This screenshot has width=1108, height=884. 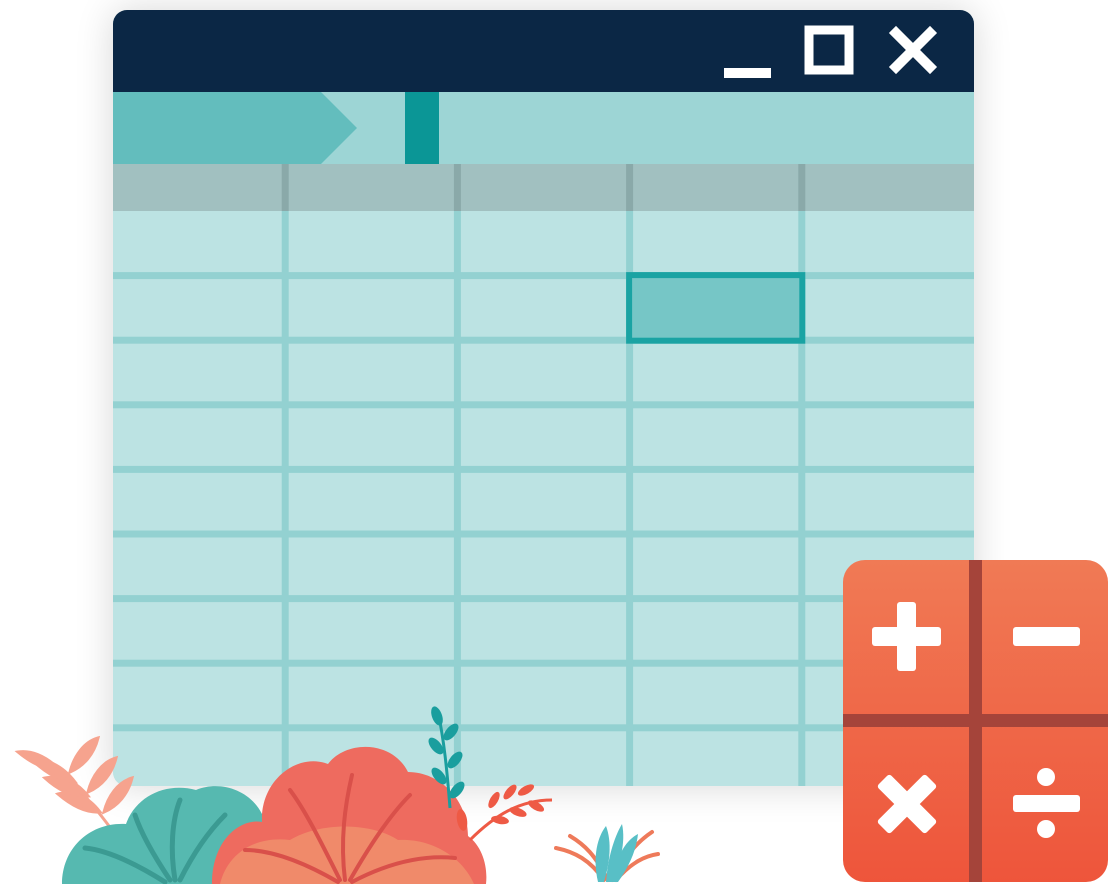 I want to click on foliage-right-small, so click(x=607, y=853).